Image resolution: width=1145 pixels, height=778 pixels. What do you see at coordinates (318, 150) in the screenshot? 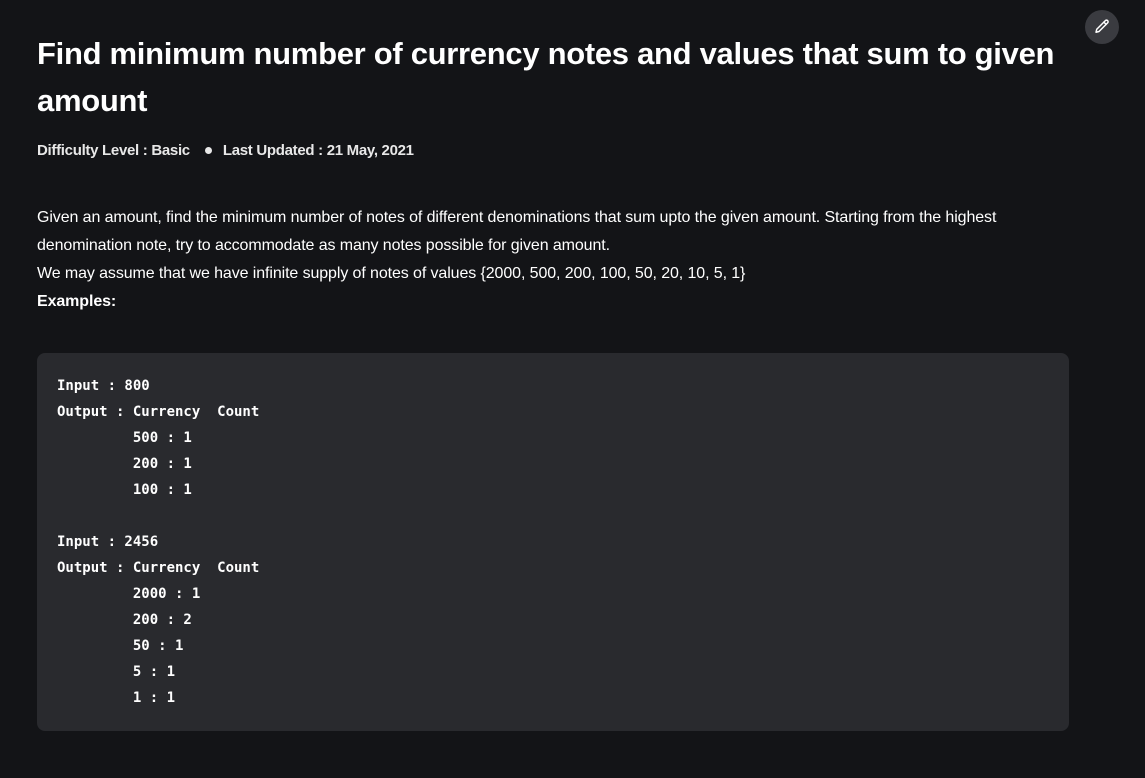
I see `last-updated: Last Updated : 21 May, 2021` at bounding box center [318, 150].